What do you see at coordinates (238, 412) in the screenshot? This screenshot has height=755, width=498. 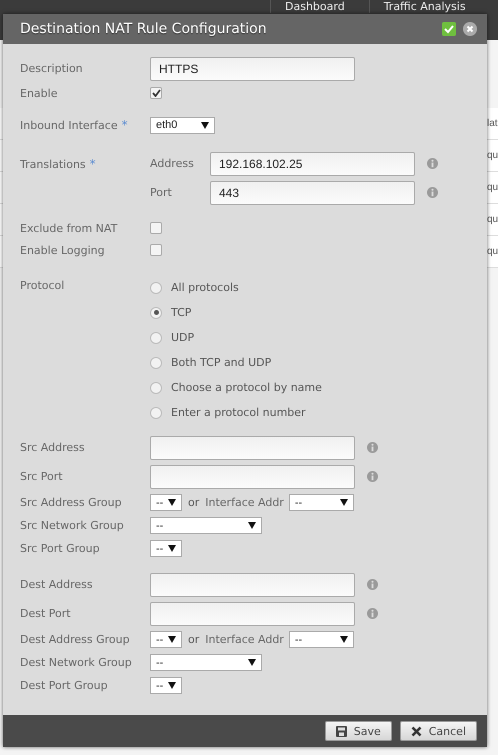 I see `option-label: Enter a protocol number` at bounding box center [238, 412].